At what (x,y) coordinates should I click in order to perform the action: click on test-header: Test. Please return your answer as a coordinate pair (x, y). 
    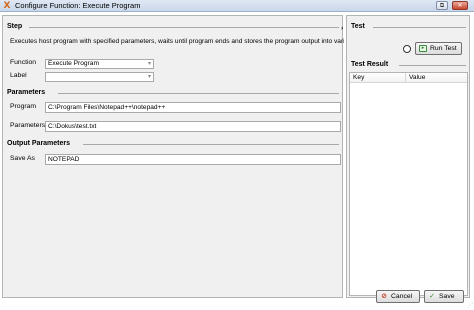
    Looking at the image, I should click on (358, 26).